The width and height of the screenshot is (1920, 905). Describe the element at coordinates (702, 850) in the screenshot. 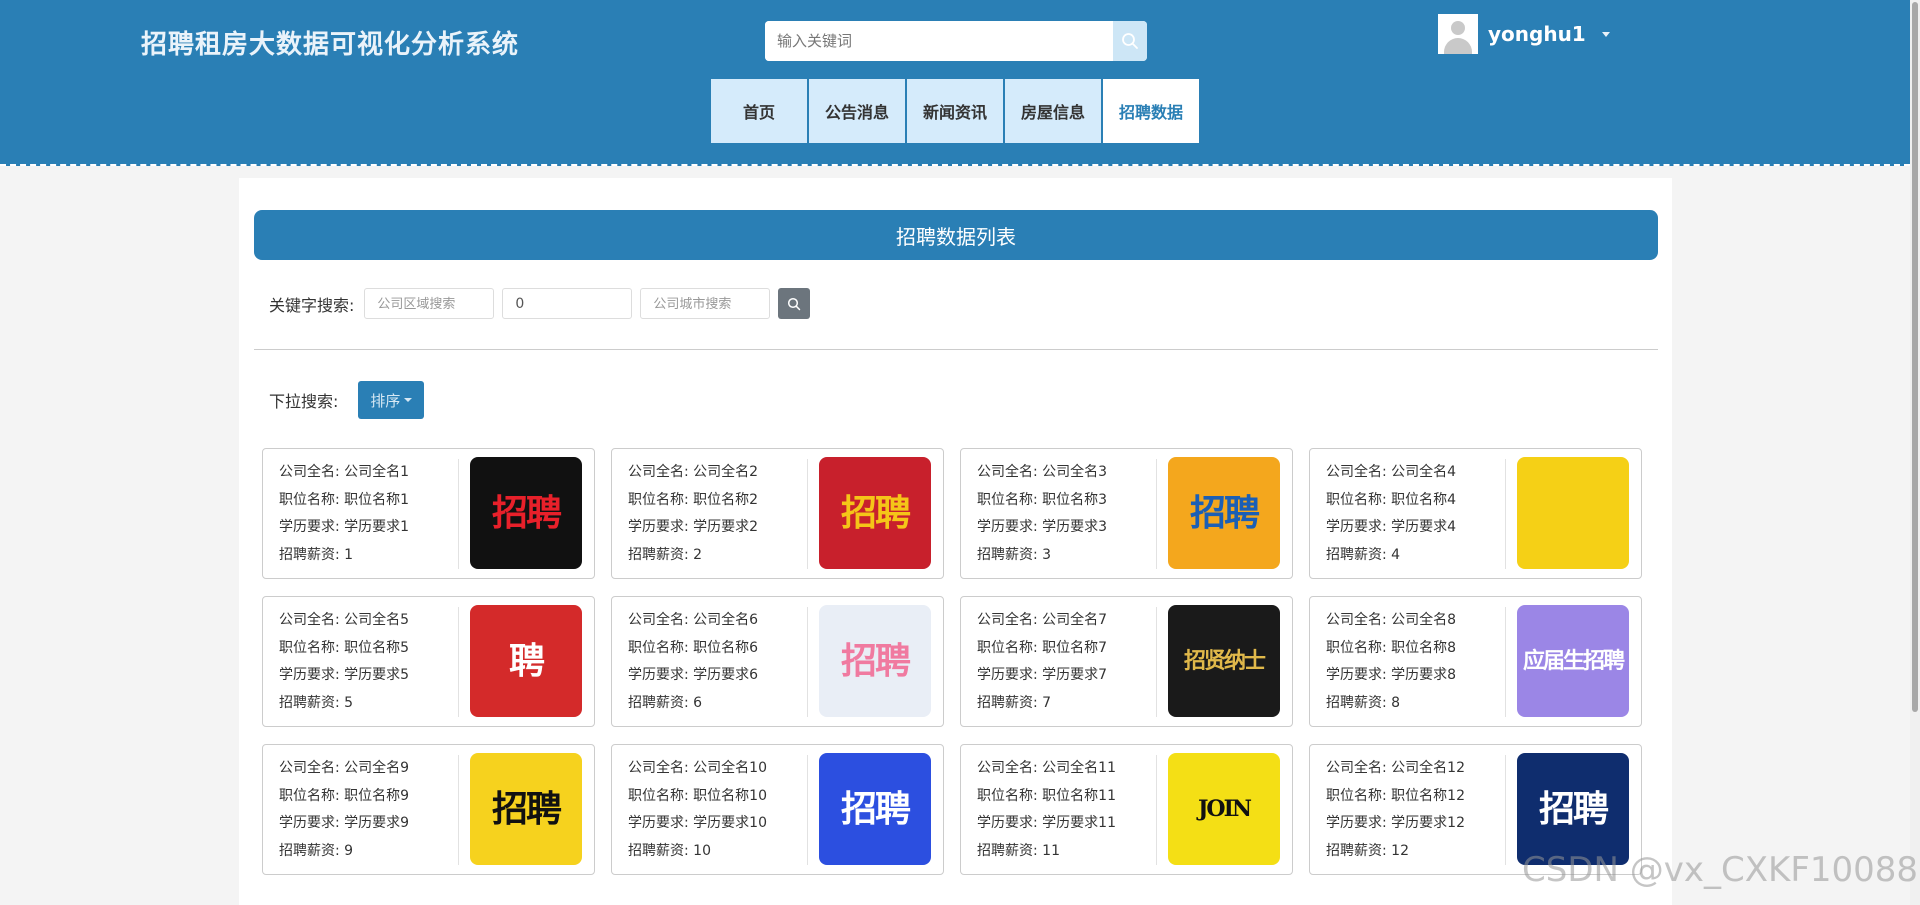

I see `salary-value: 10` at that location.